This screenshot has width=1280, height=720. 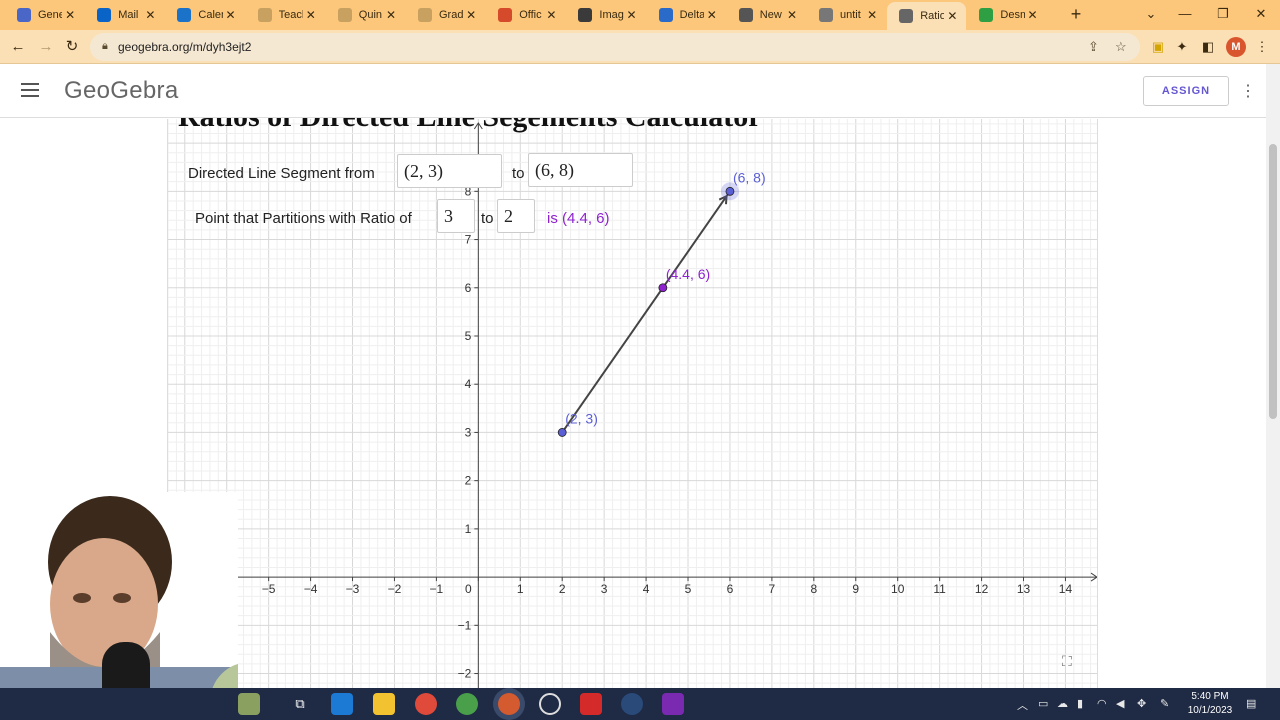 What do you see at coordinates (770, 15) in the screenshot?
I see `tab-label: New` at bounding box center [770, 15].